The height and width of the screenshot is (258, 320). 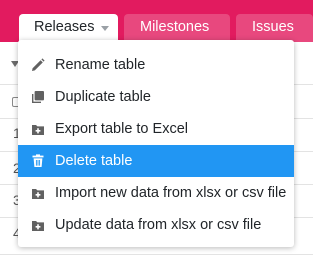 What do you see at coordinates (156, 97) in the screenshot?
I see `menu-item-duplicate-table: Duplicate table` at bounding box center [156, 97].